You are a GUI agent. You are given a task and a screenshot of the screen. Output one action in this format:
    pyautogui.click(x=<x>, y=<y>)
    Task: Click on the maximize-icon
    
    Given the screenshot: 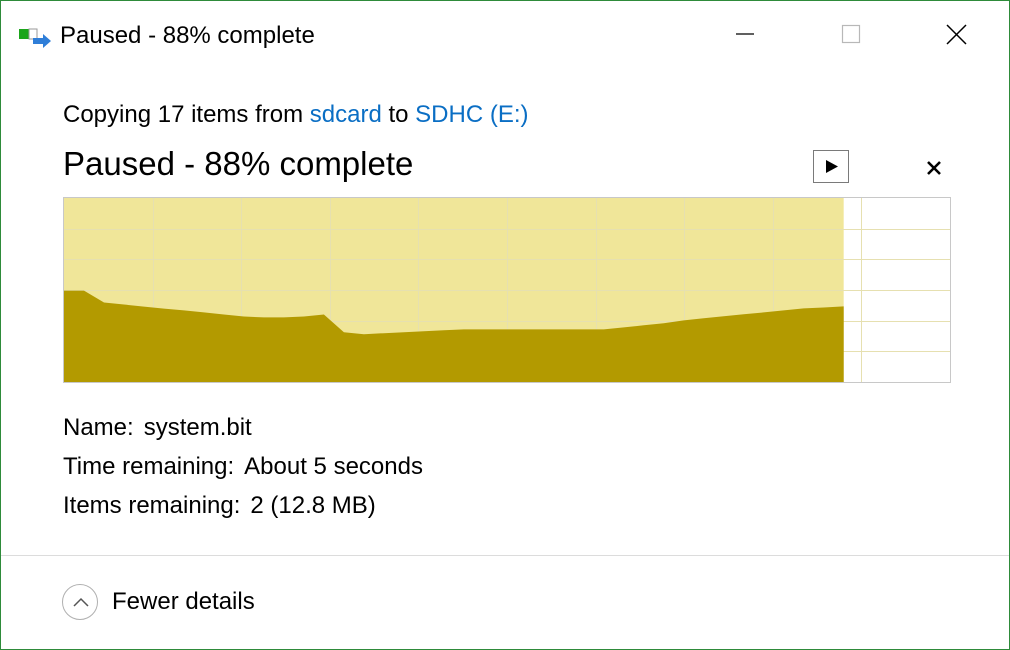 What is the action you would take?
    pyautogui.click(x=851, y=34)
    